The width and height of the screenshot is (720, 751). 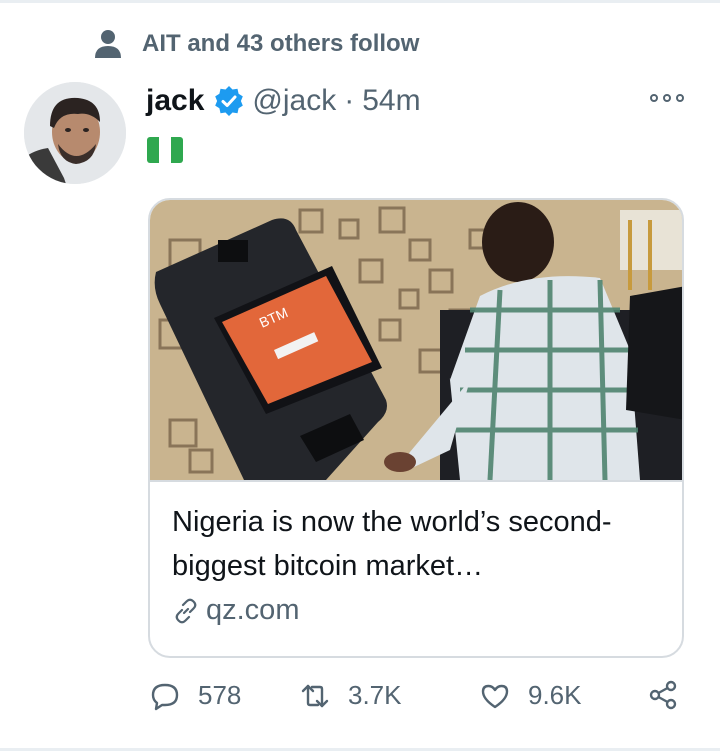 What do you see at coordinates (315, 695) in the screenshot?
I see `retweet-icon` at bounding box center [315, 695].